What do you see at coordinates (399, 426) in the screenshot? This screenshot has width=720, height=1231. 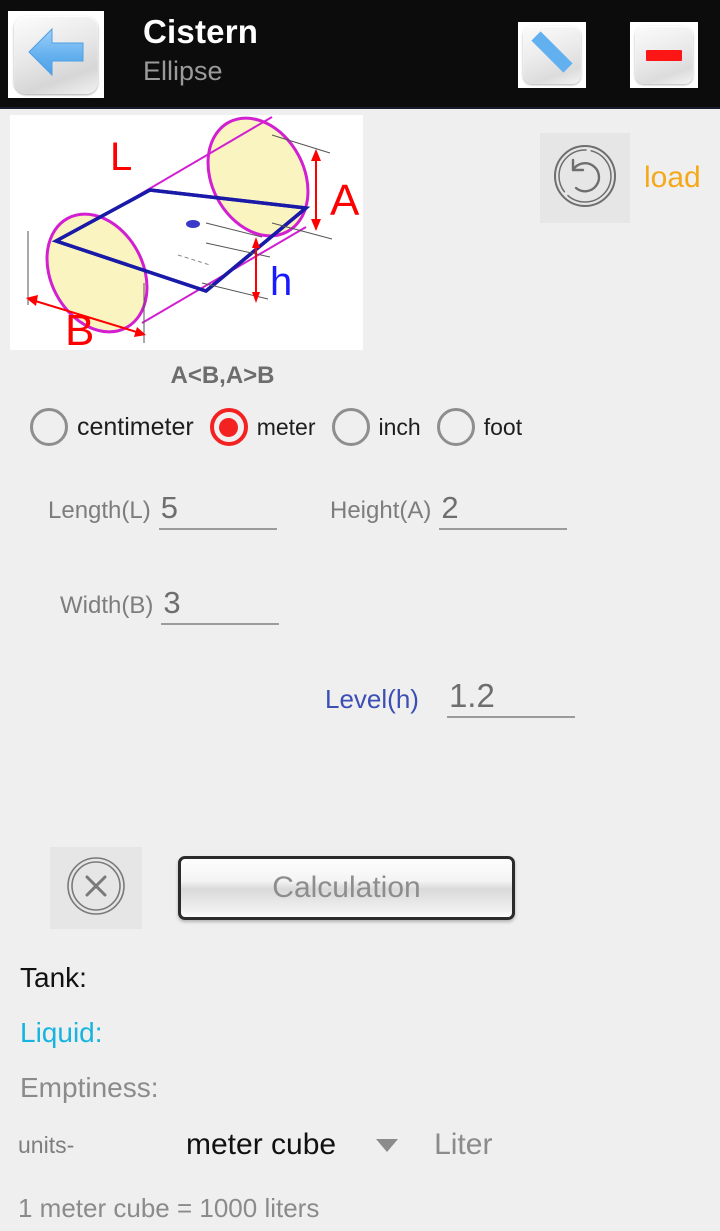 I see `radio-label-inch: inch` at bounding box center [399, 426].